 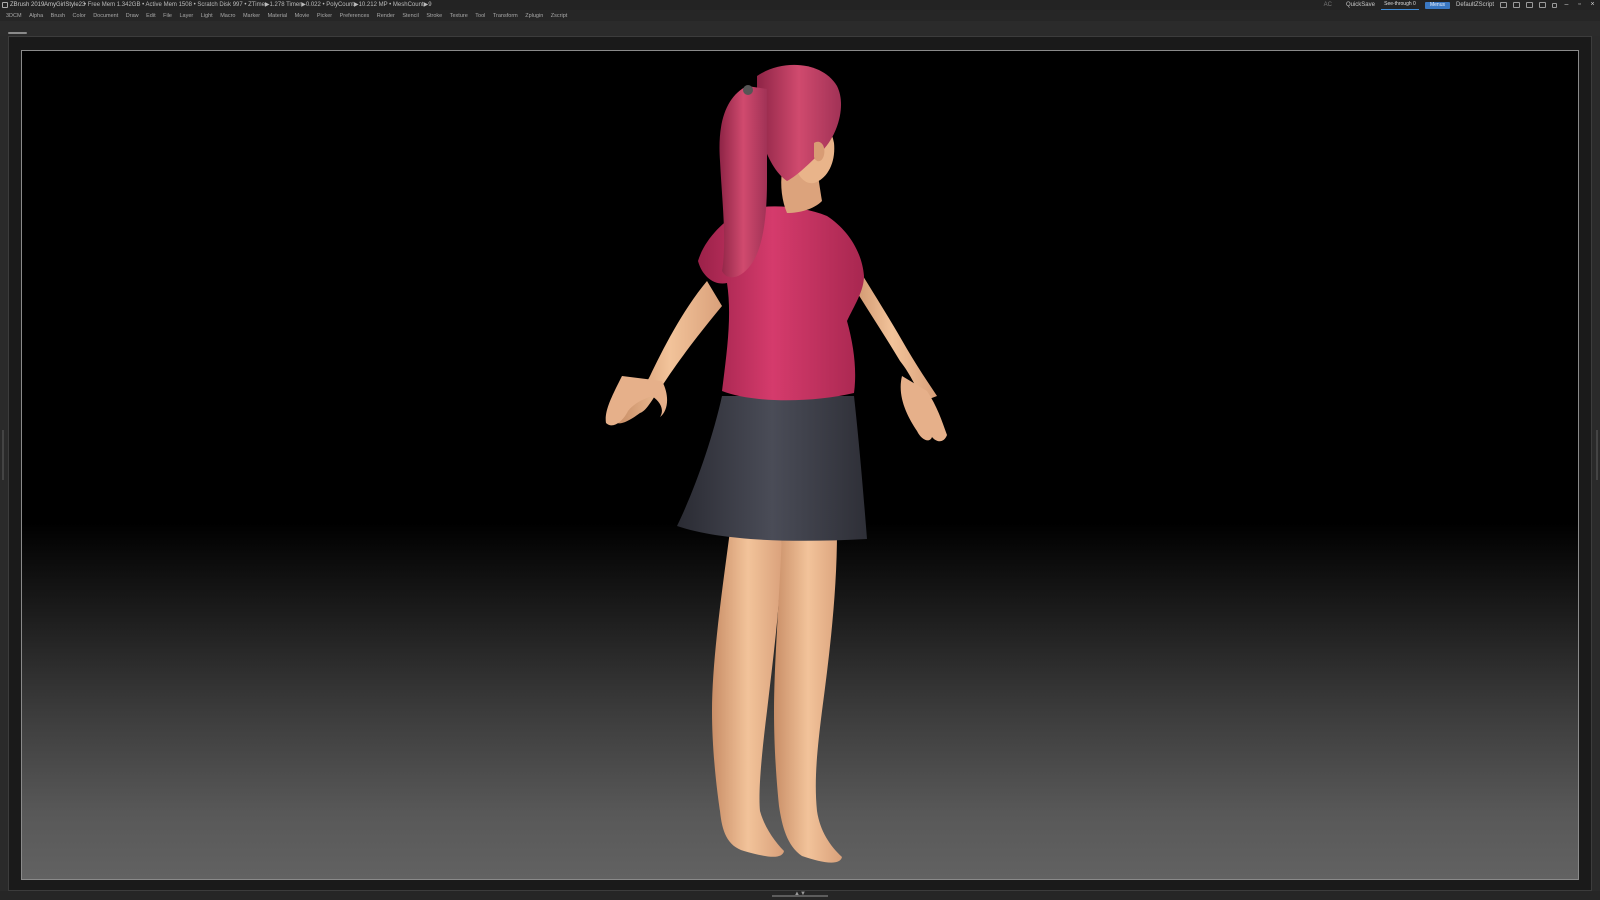 I want to click on skirt, so click(x=772, y=468).